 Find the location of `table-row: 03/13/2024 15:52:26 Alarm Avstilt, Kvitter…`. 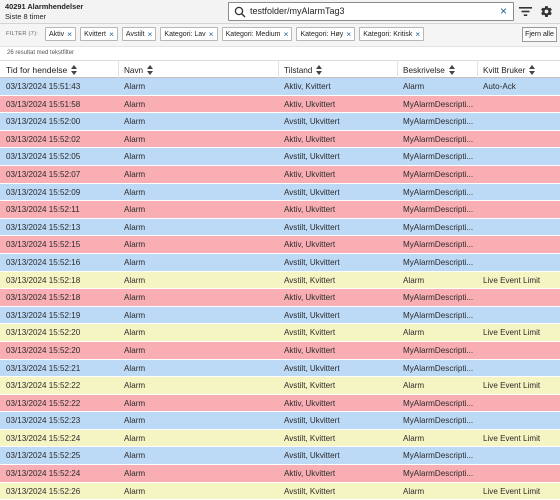

table-row: 03/13/2024 15:52:26 Alarm Avstilt, Kvitter… is located at coordinates (280, 491).